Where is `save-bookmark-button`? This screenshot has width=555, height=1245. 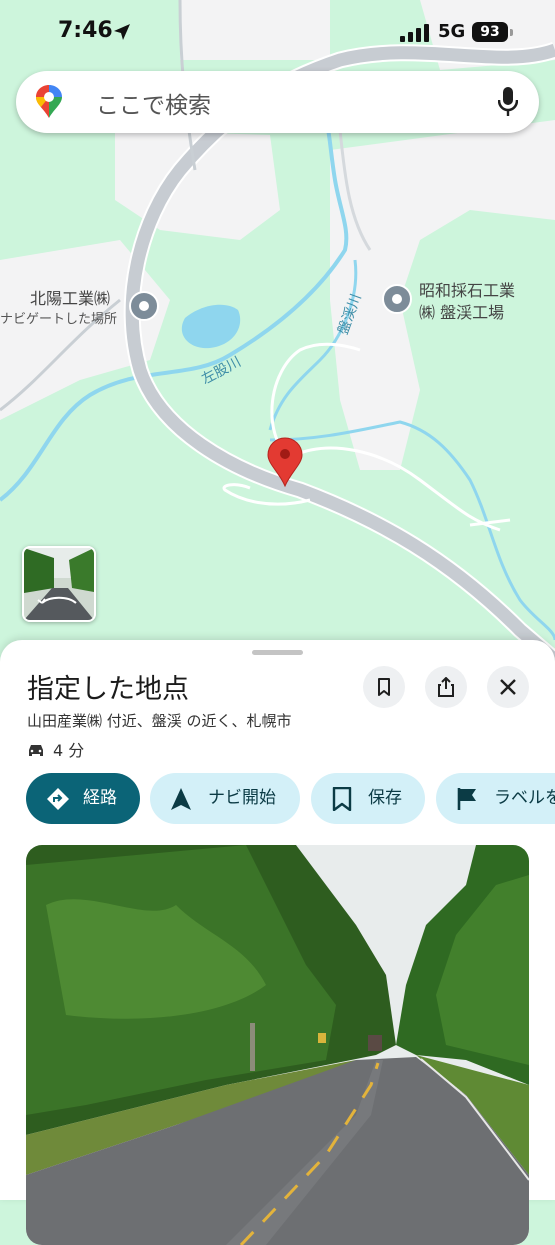
save-bookmark-button is located at coordinates (384, 687).